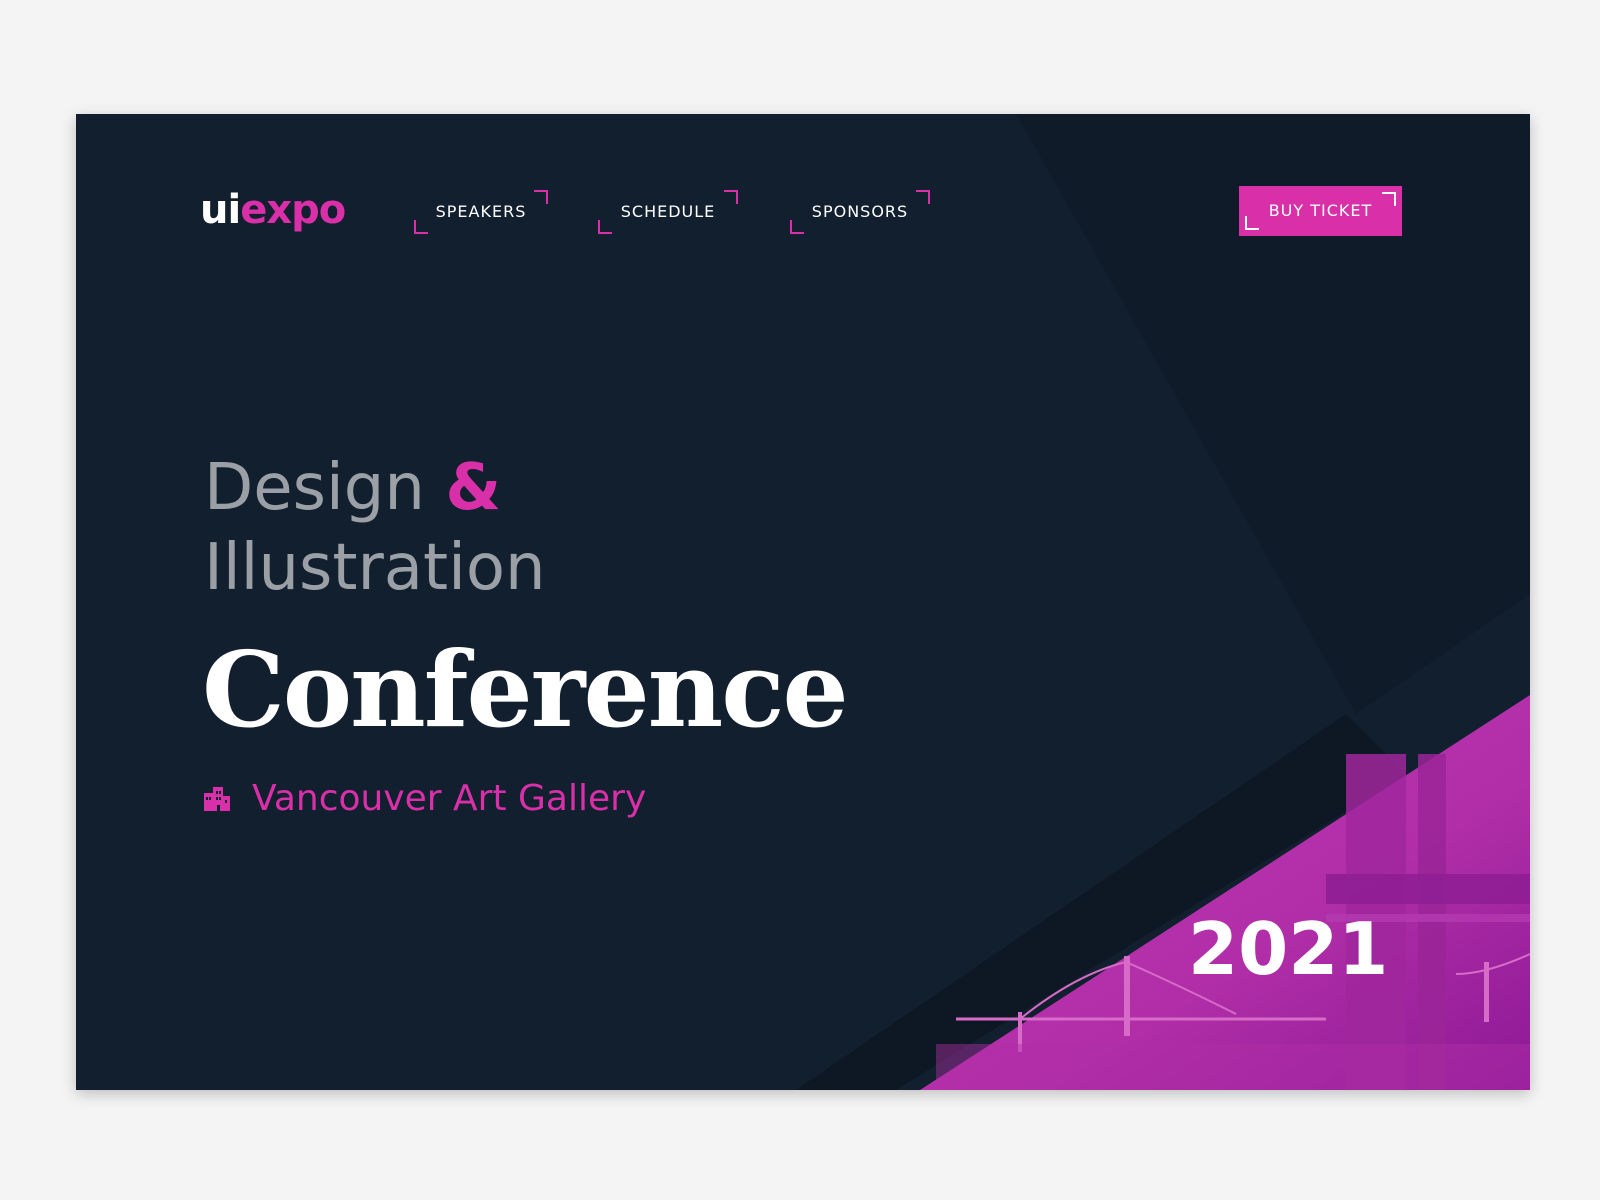 The height and width of the screenshot is (1200, 1600). I want to click on venue: Vancouver Art Gallery, so click(424, 798).